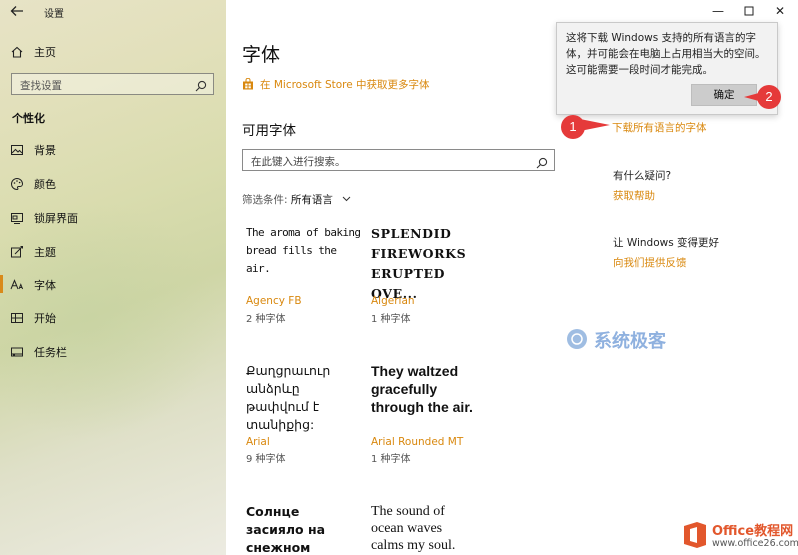 The height and width of the screenshot is (555, 798). What do you see at coordinates (695, 535) in the screenshot?
I see `office-logo-icon` at bounding box center [695, 535].